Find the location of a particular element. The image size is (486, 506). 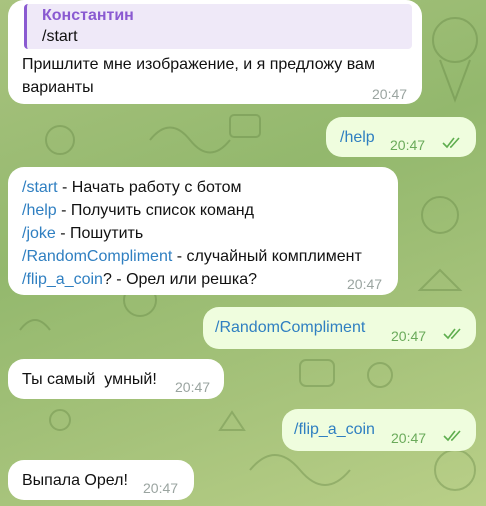

reply-quote: Константин /start is located at coordinates (218, 26).